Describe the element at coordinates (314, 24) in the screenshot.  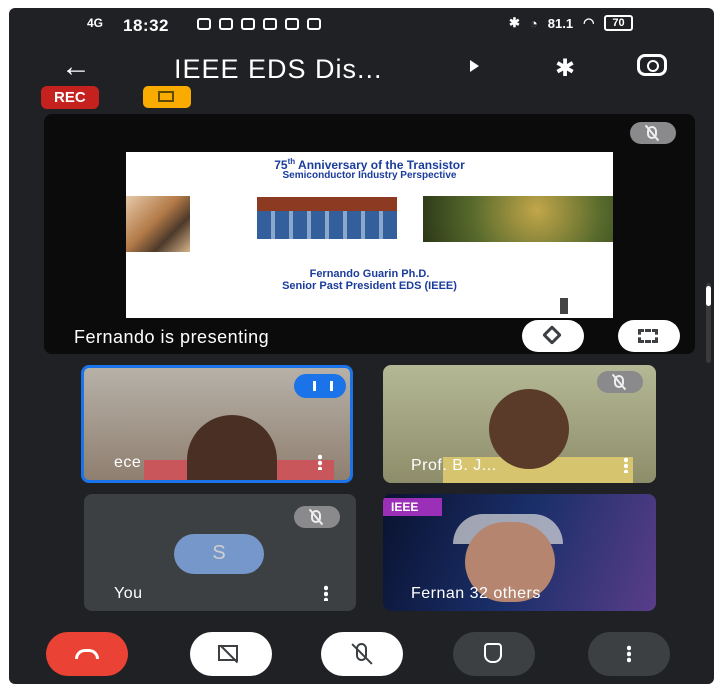
I see `calendar-icon` at that location.